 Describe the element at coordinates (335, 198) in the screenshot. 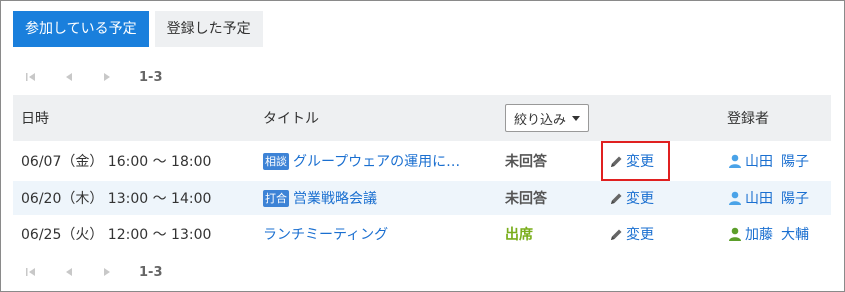

I see `event-title-link: 営業戦略会議` at that location.